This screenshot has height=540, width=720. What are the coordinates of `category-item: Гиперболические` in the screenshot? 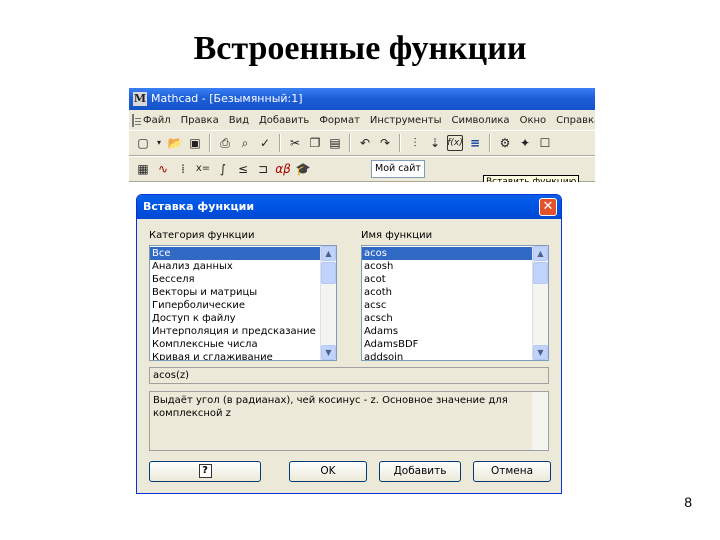 It's located at (235, 305).